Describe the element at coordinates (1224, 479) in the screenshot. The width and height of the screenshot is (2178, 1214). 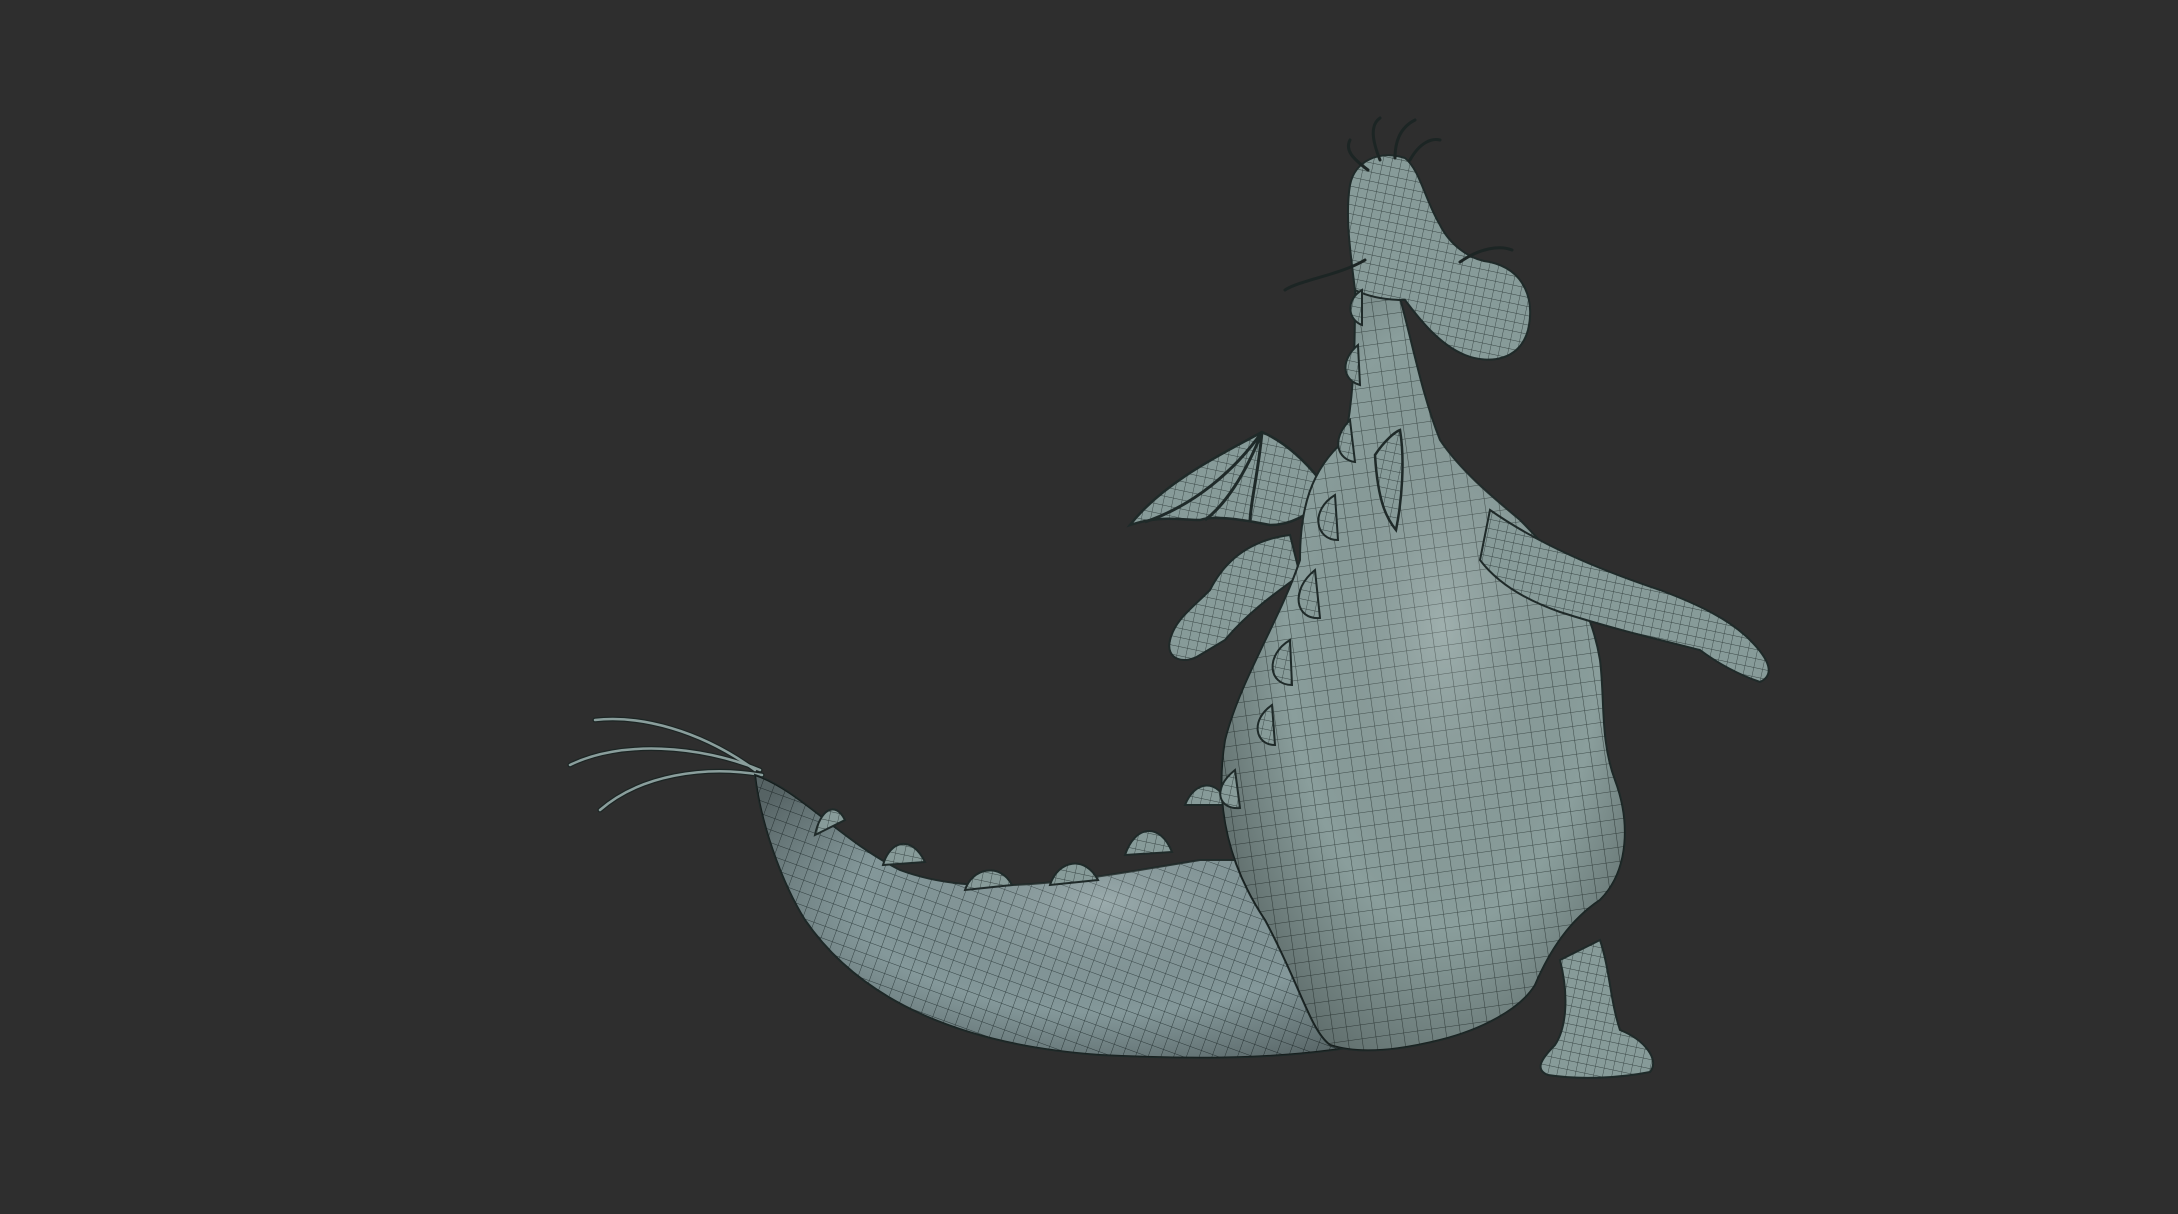
I see `wing-left` at that location.